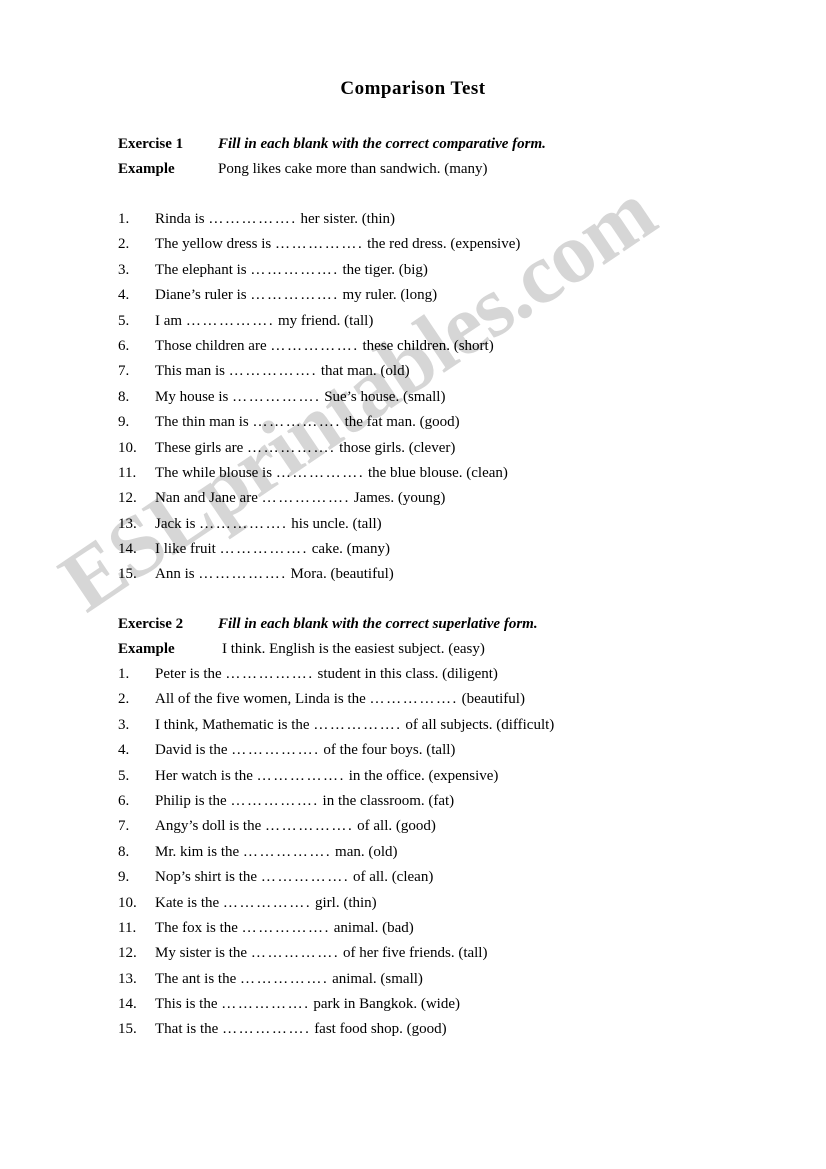 Image resolution: width=826 pixels, height=1169 pixels. Describe the element at coordinates (208, 877) in the screenshot. I see `question-prefix: Nop’s shirt is the` at that location.